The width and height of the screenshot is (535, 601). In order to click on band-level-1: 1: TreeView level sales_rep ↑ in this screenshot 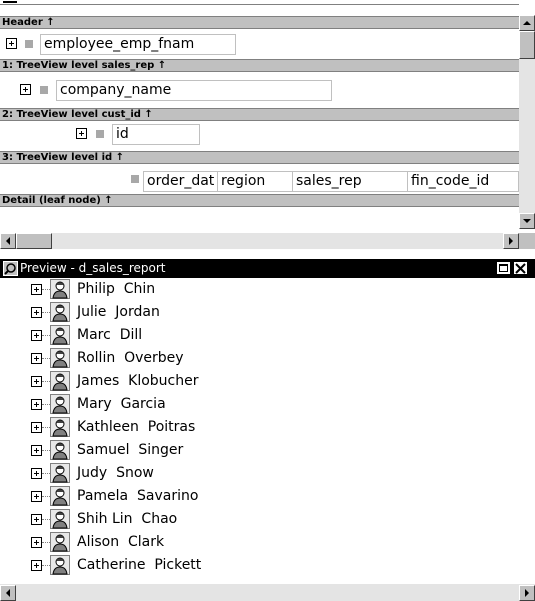, I will do `click(259, 65)`.